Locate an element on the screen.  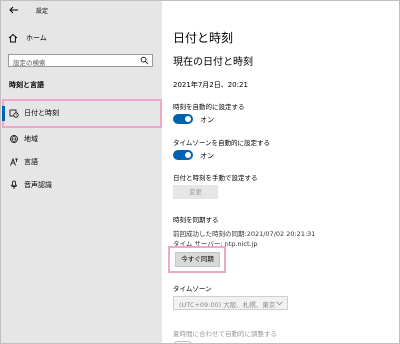
language-icon is located at coordinates (14, 161).